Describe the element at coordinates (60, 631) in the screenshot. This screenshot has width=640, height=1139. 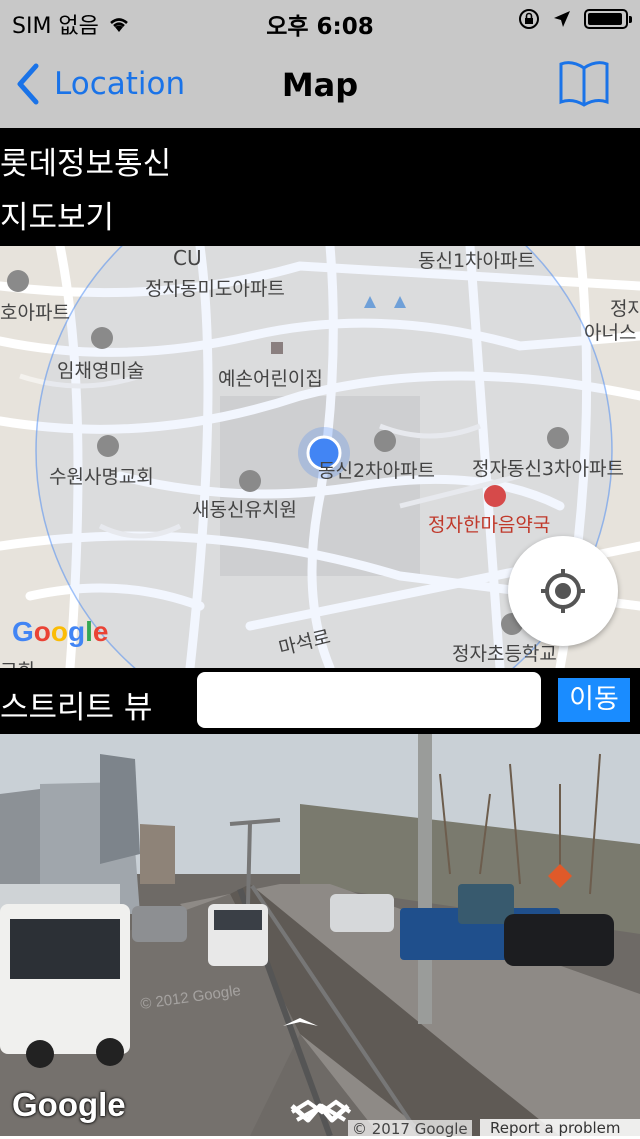
I see `google-logo: Google` at that location.